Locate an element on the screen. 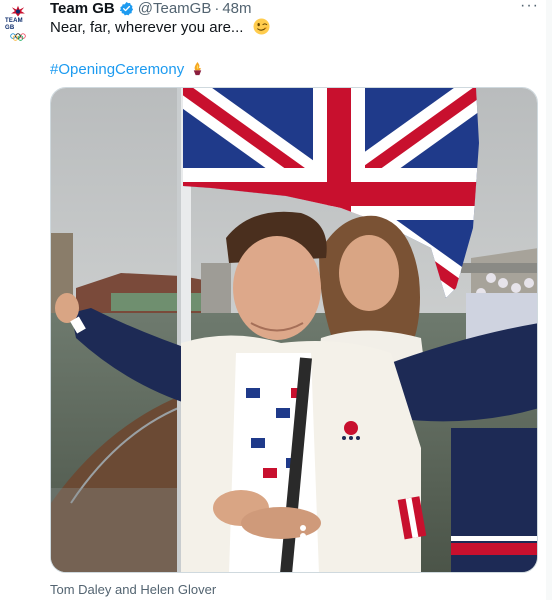  team-gb-lion-logo-icon is located at coordinates (18, 11).